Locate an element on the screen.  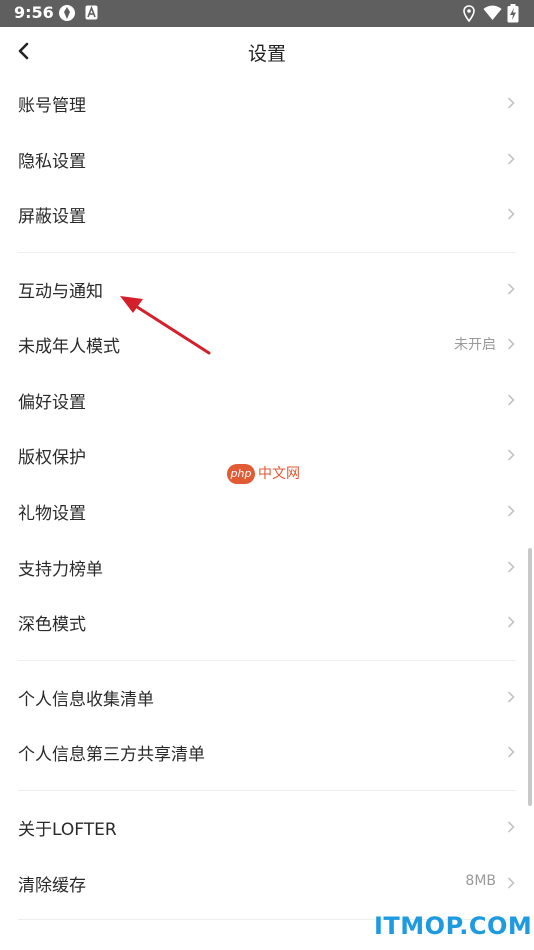
top-bar: 设置 is located at coordinates (267, 51).